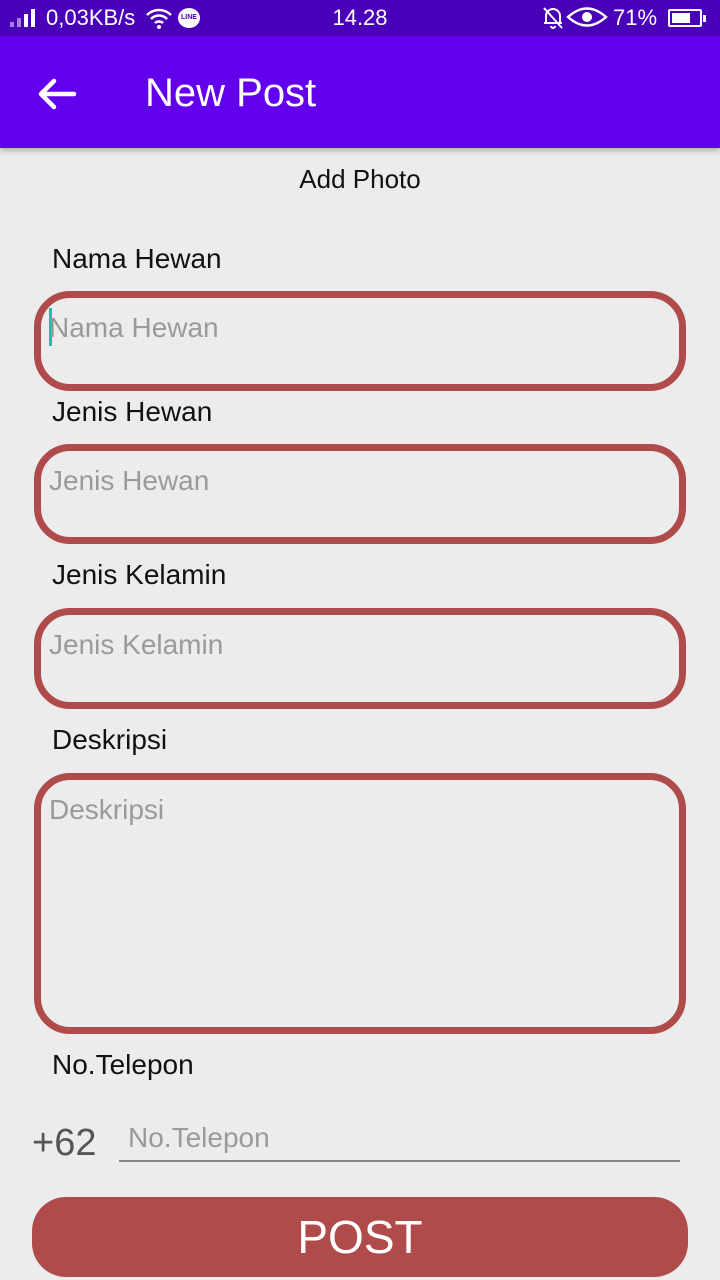 This screenshot has height=1280, width=720. Describe the element at coordinates (360, 658) in the screenshot. I see `jenis-kelamin-input: Jenis Kelamin` at that location.